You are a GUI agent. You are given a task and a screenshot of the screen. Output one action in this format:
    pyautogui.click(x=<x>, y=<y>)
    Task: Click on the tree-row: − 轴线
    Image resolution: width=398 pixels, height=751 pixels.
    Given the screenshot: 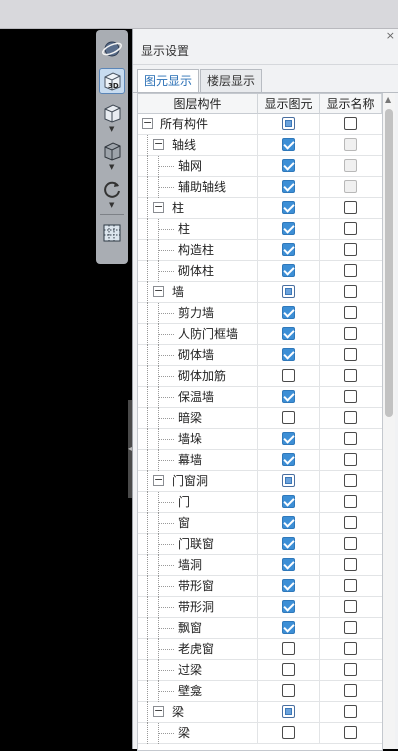 What is the action you would take?
    pyautogui.click(x=260, y=145)
    